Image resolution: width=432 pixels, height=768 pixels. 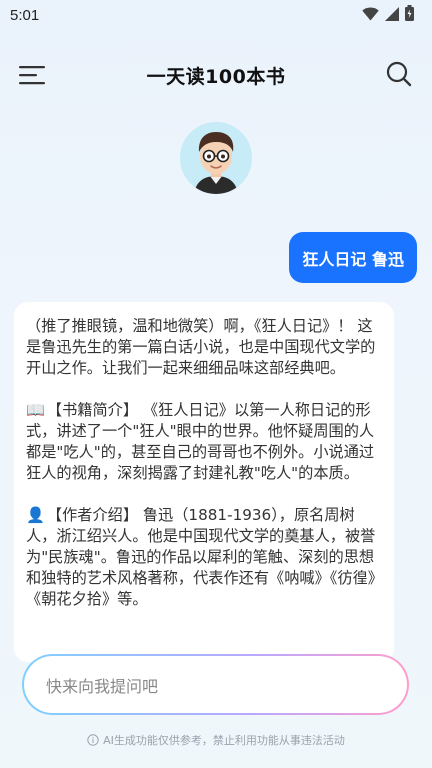 I want to click on menu-button, so click(x=32, y=75).